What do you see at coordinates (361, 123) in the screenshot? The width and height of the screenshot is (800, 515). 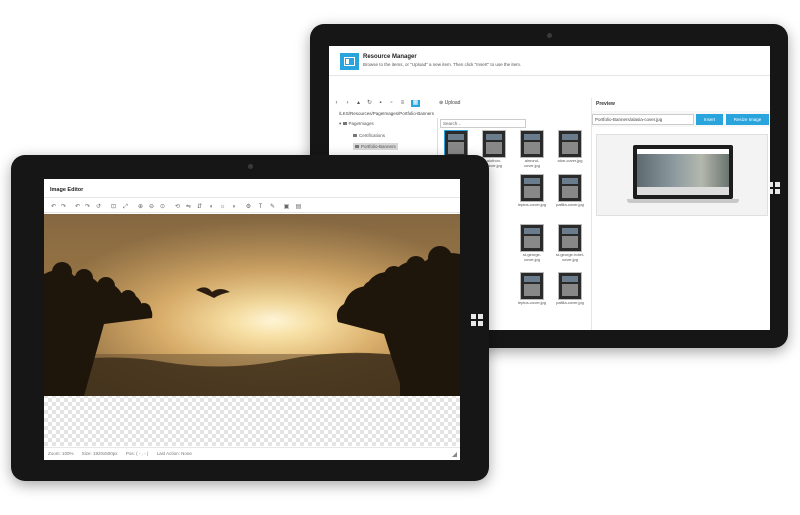 I see `tree-label: PageImages` at bounding box center [361, 123].